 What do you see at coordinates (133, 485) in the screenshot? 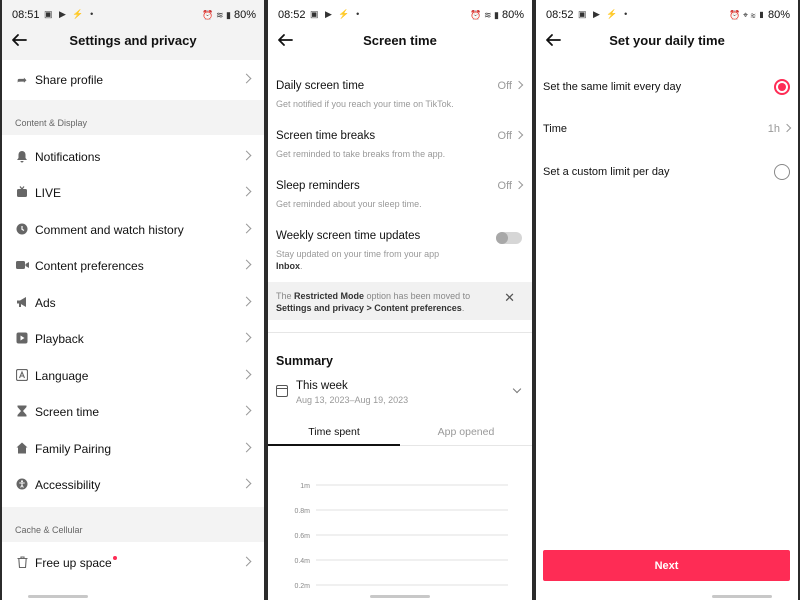
I see `settings-item-accessibility: Accessibility` at bounding box center [133, 485].